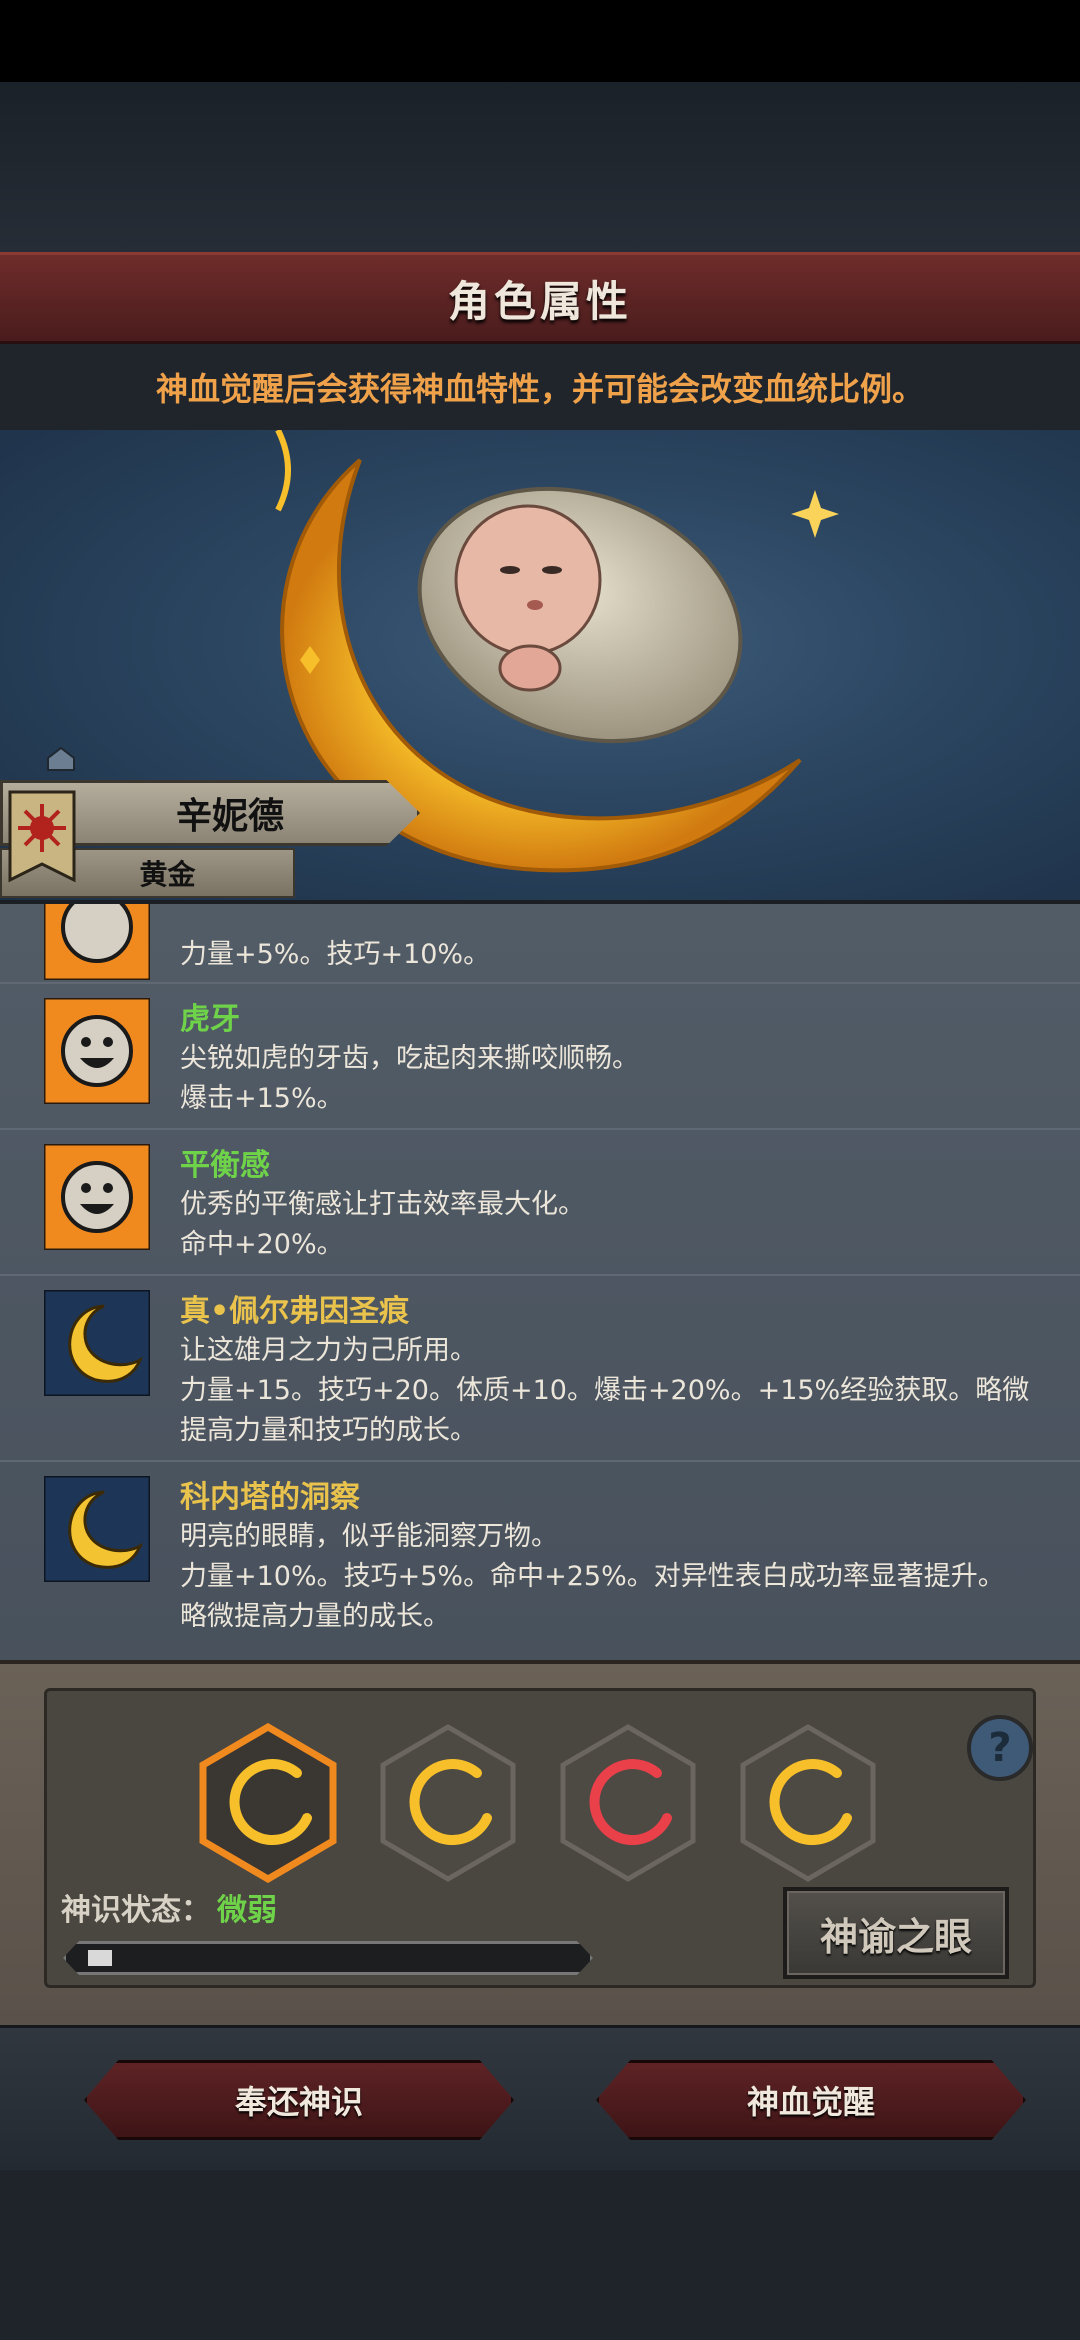  I want to click on trait-line: 力量+10%。技巧+5%。命中+25%。对异性表白成功率显著提升。, so click(592, 1576).